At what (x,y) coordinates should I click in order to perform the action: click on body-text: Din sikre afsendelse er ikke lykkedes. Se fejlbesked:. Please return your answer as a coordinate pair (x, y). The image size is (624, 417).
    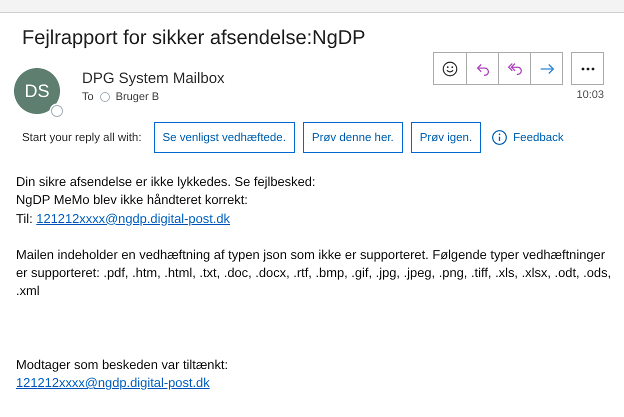
    Looking at the image, I should click on (166, 182).